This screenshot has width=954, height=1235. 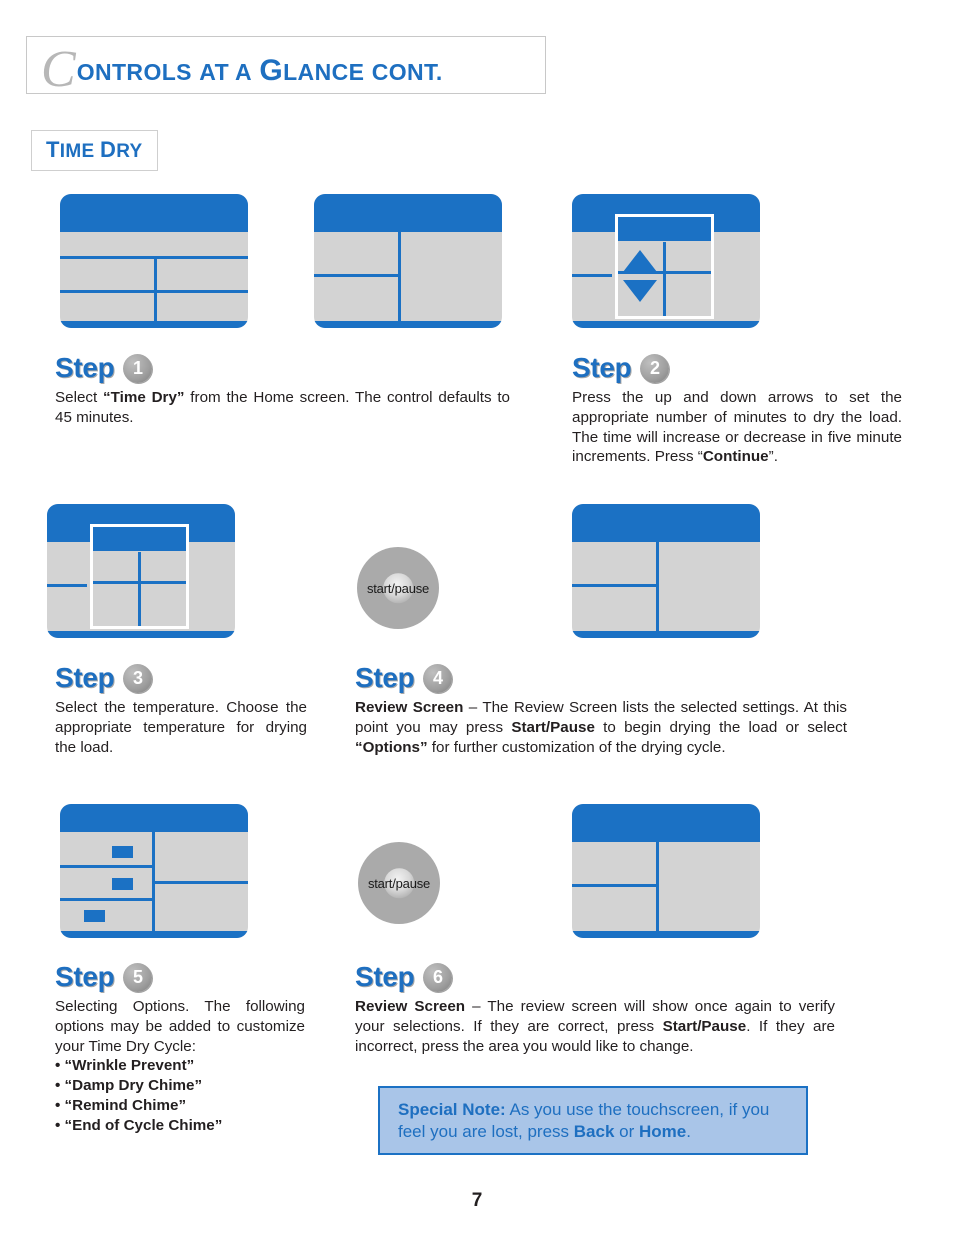 What do you see at coordinates (408, 261) in the screenshot?
I see `control-screen-time-entry` at bounding box center [408, 261].